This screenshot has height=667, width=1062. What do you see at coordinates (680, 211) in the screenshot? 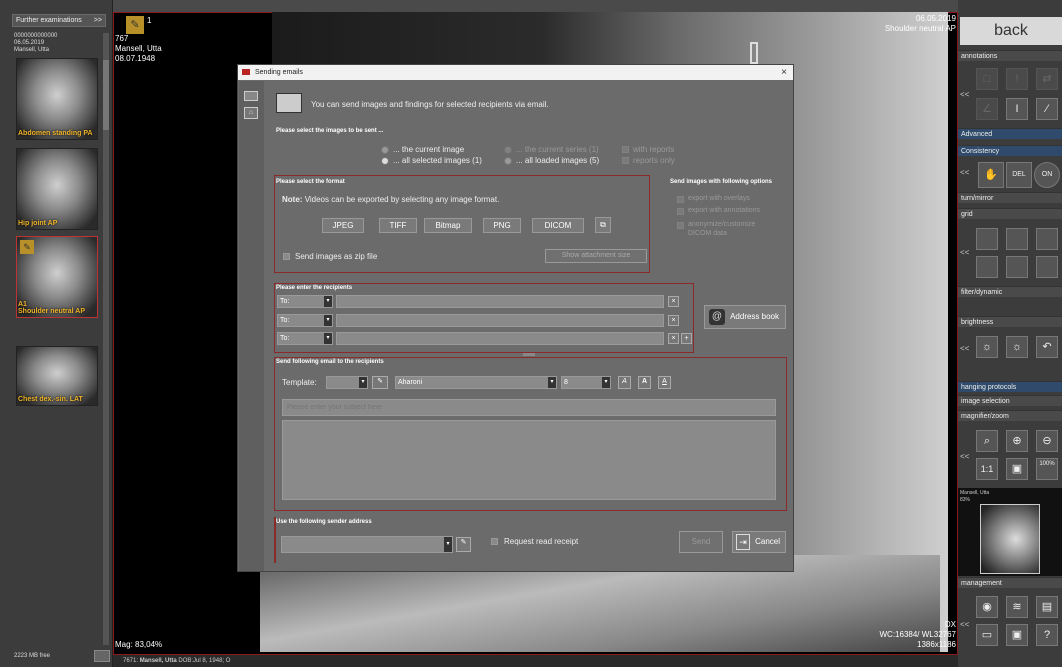
I see `checkbox-export-annotations` at bounding box center [680, 211].